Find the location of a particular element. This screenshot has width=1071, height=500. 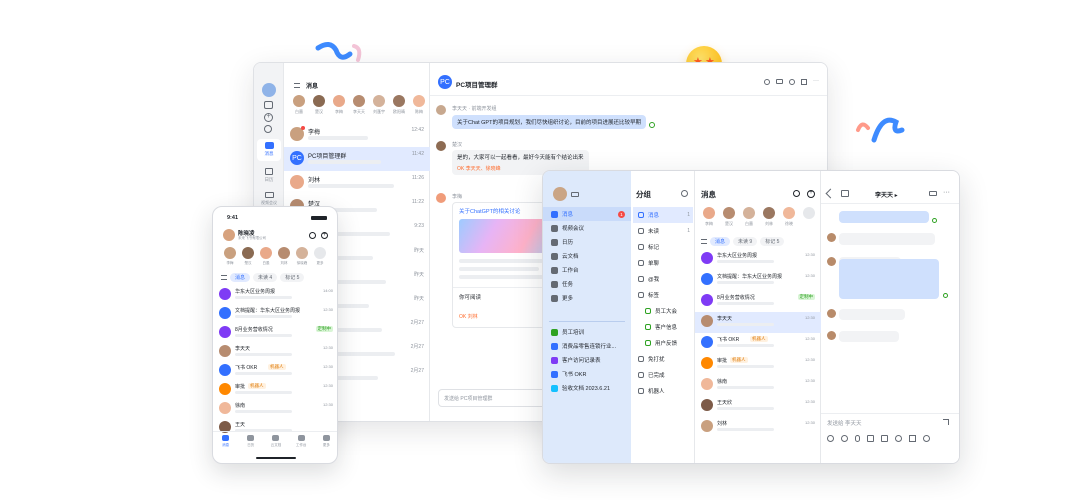

contact-shortcut: 更多 is located at coordinates (320, 256).